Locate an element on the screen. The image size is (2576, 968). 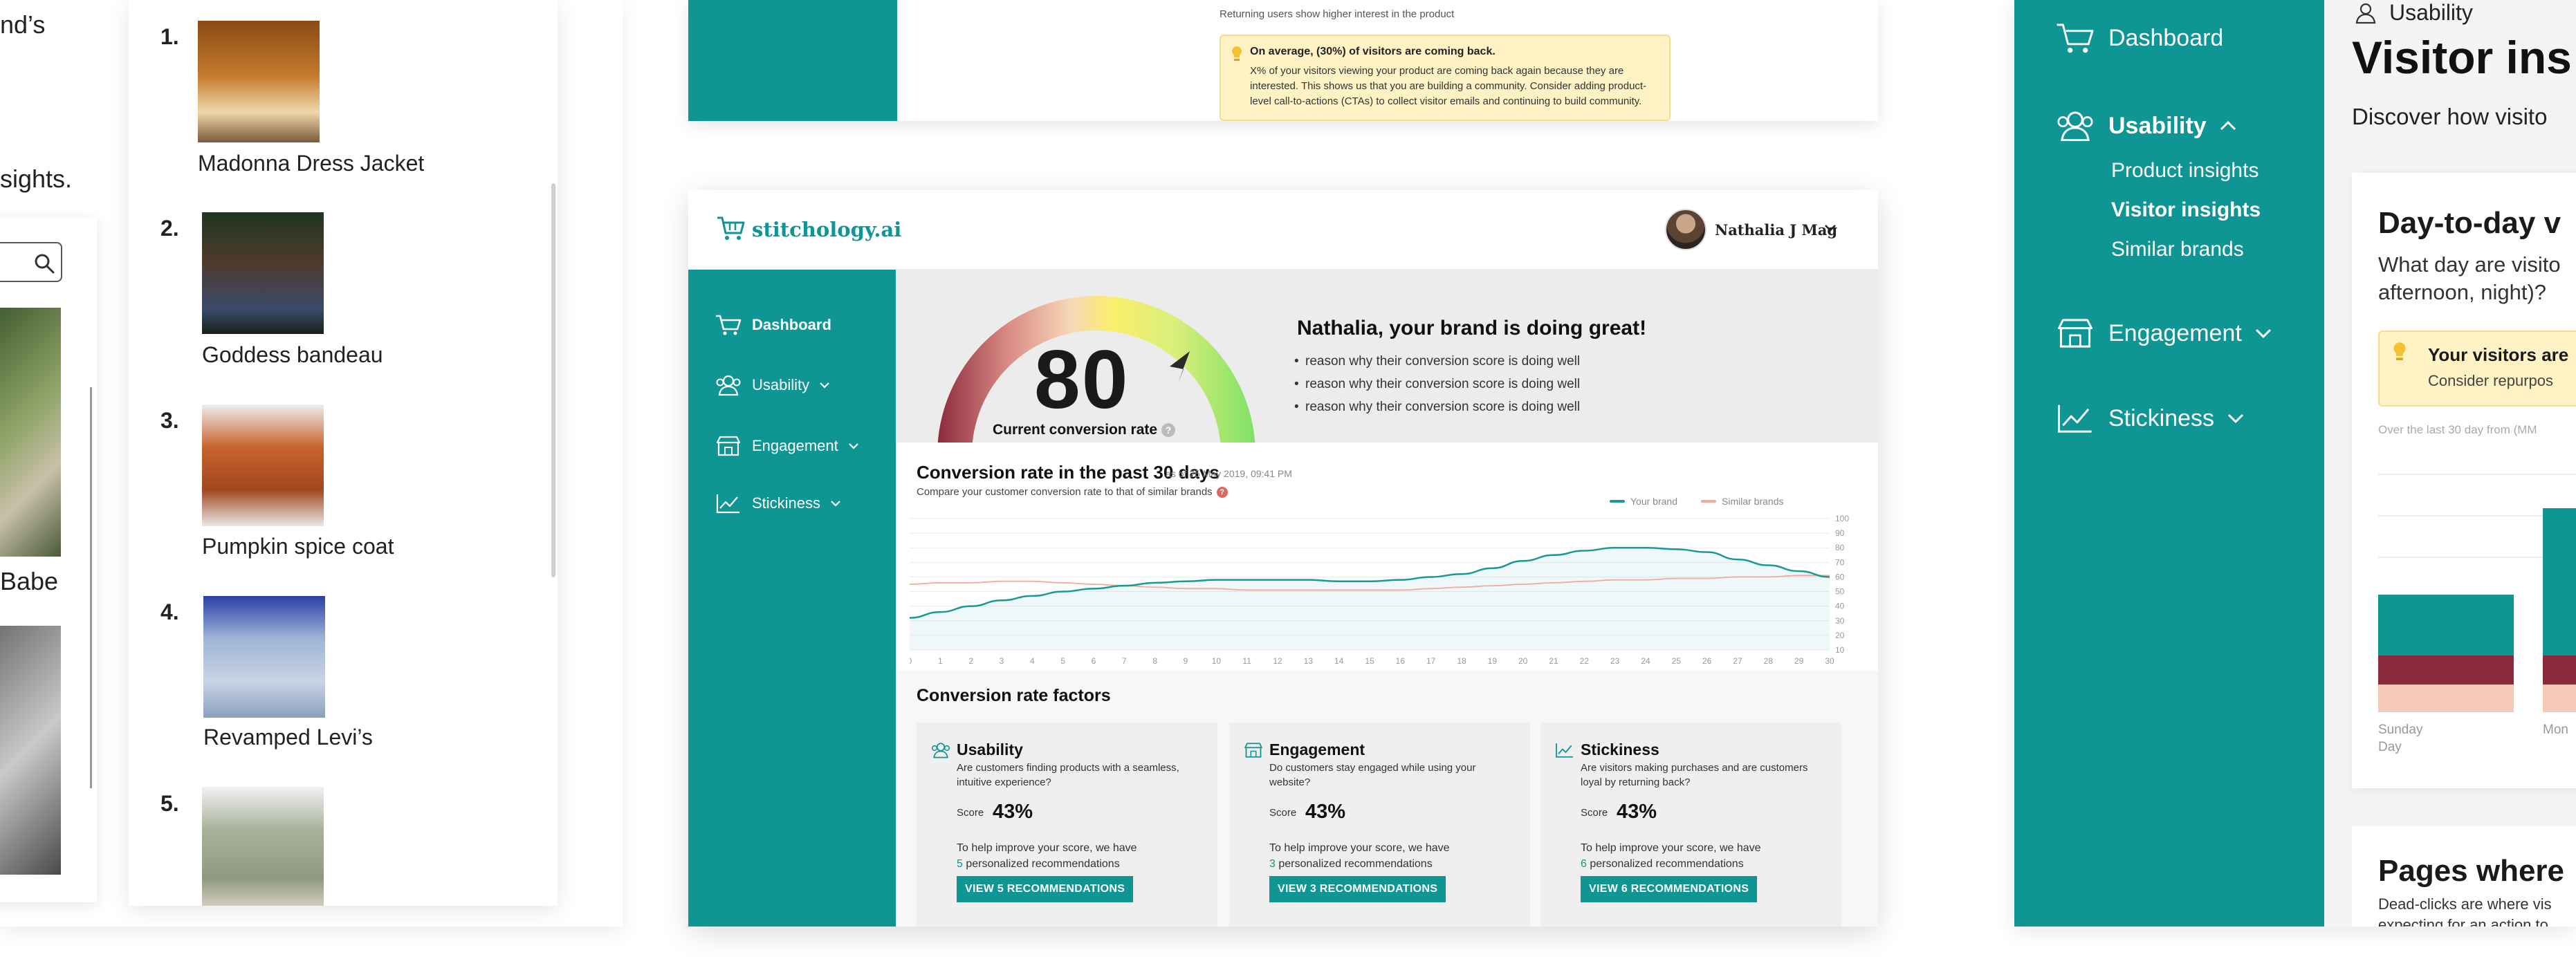
recommendation-count: 5 is located at coordinates (960, 864).